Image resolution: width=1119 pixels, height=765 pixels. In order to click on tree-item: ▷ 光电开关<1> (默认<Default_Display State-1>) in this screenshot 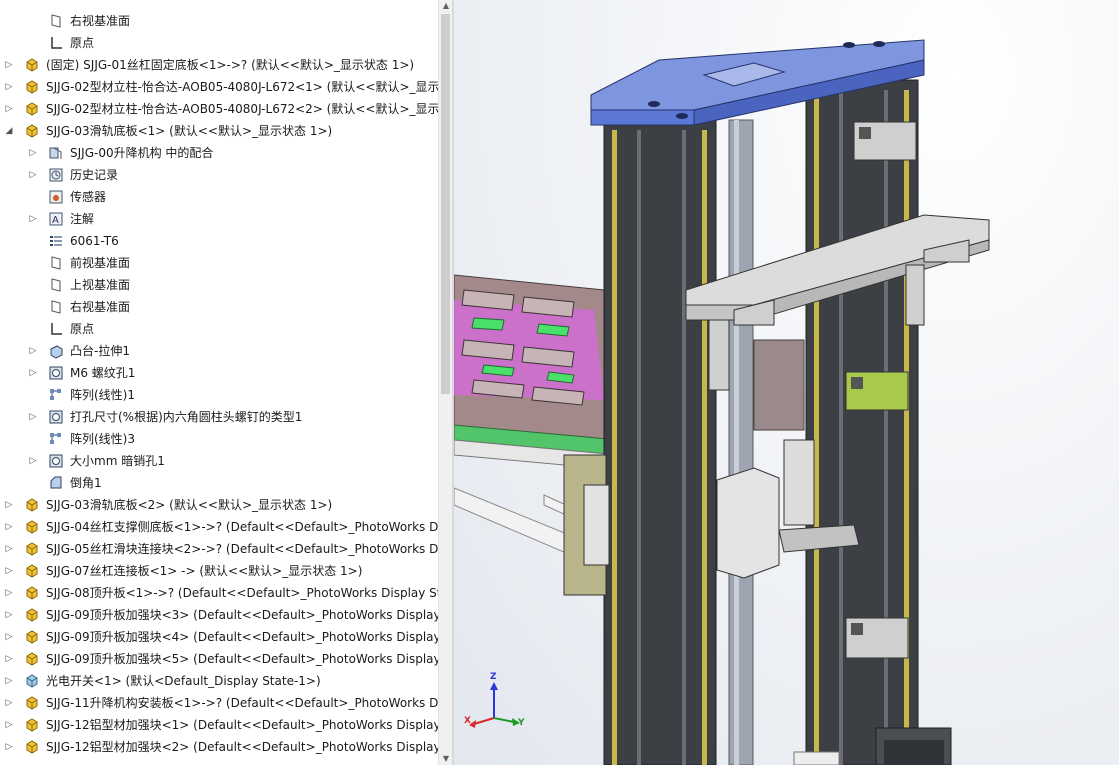, I will do `click(219, 681)`.